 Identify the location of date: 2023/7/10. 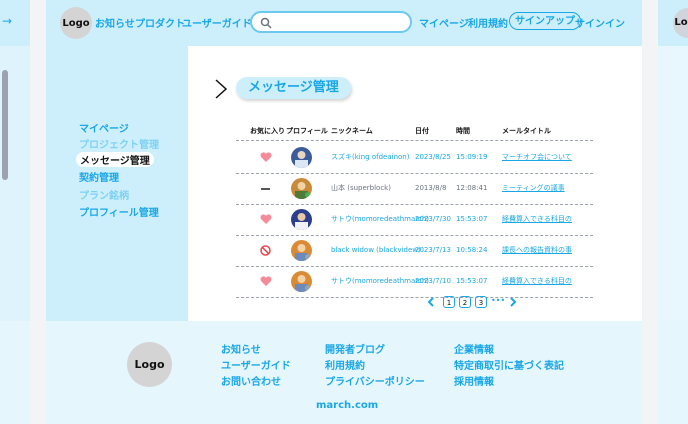
(433, 281).